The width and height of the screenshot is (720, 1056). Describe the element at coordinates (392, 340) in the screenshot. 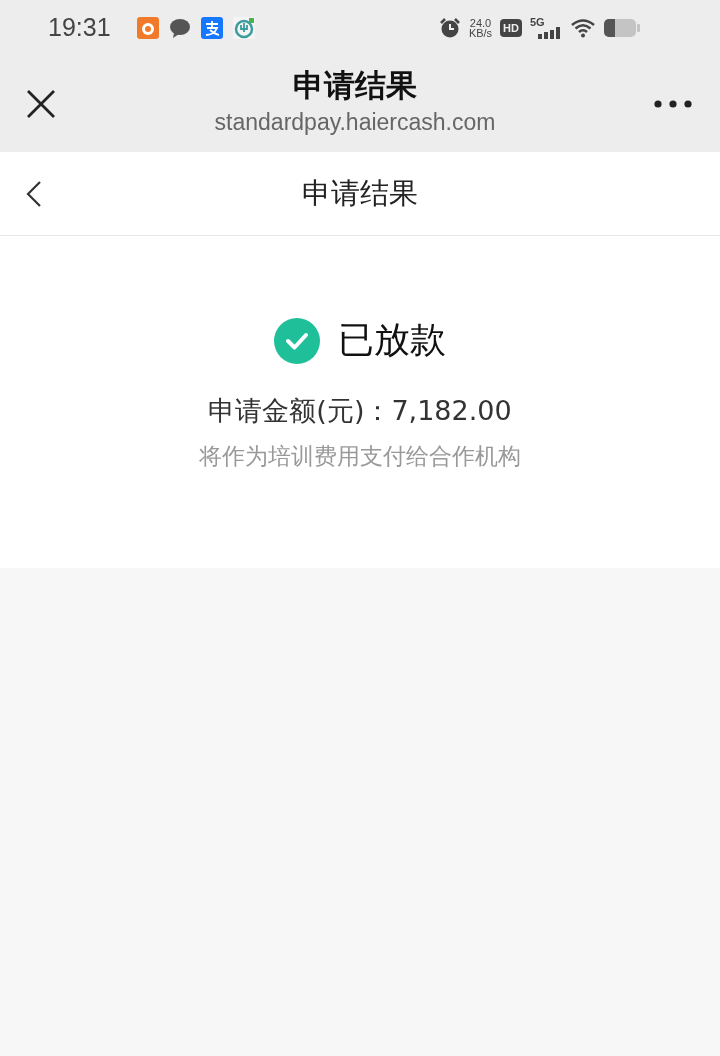

I see `result-status: 已放款` at that location.